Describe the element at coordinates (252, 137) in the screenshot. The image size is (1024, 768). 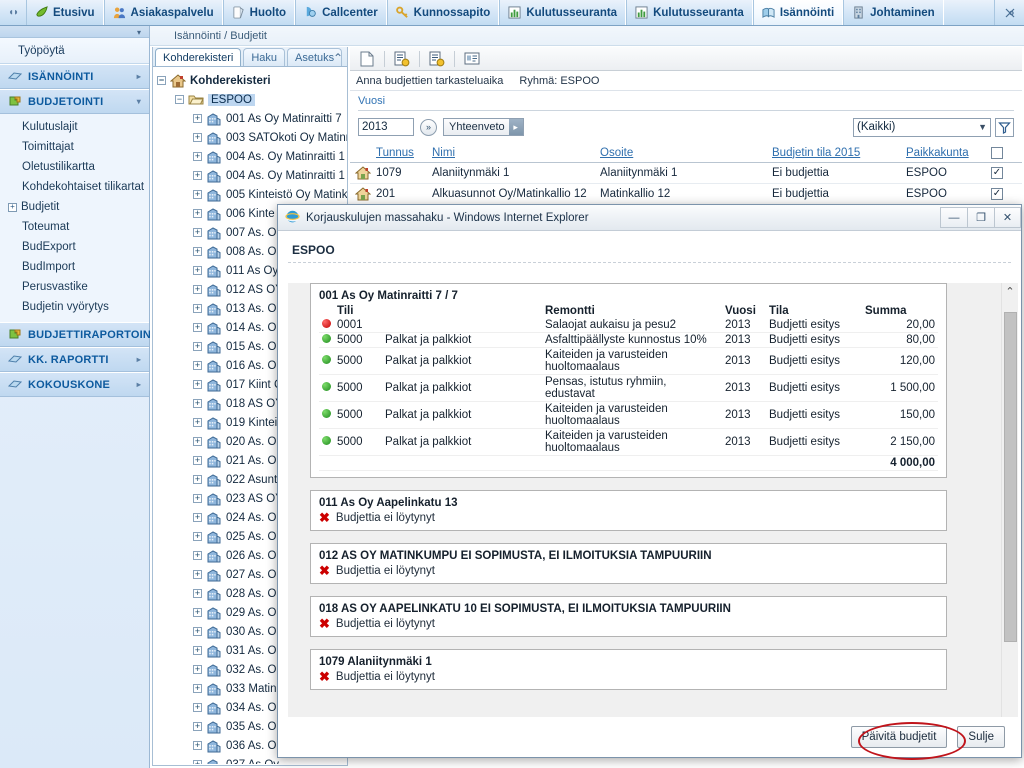
I see `tree-node: +003 SATOkoti Oy Matinr` at that location.